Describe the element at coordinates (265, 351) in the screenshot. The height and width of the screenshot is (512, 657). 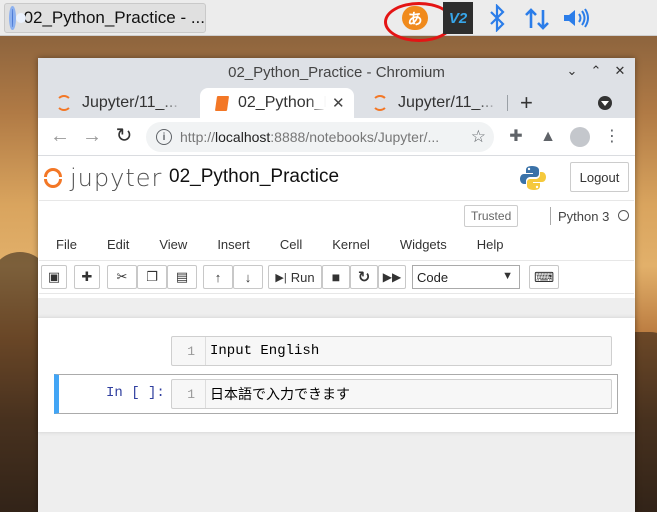
I see `cell-code: Input English` at that location.